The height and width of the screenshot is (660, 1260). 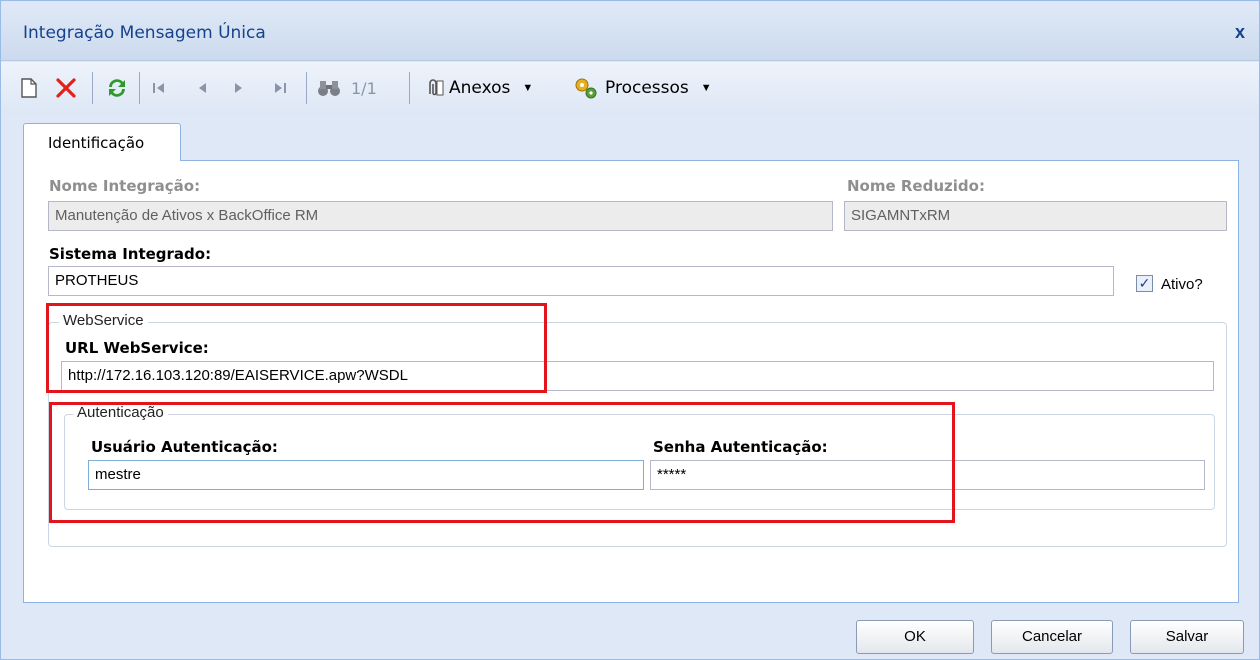 I want to click on last-record-icon, so click(x=280, y=88).